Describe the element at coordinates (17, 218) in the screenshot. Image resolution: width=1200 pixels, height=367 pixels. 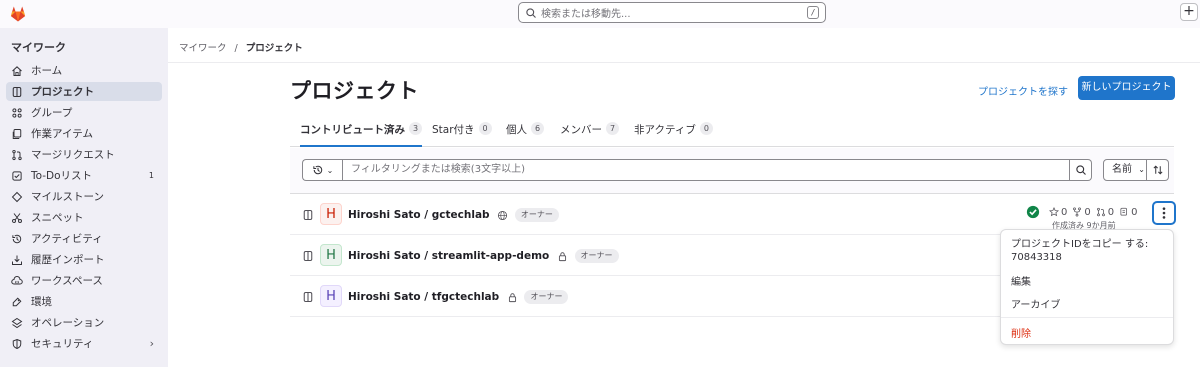
I see `snippet-icon` at that location.